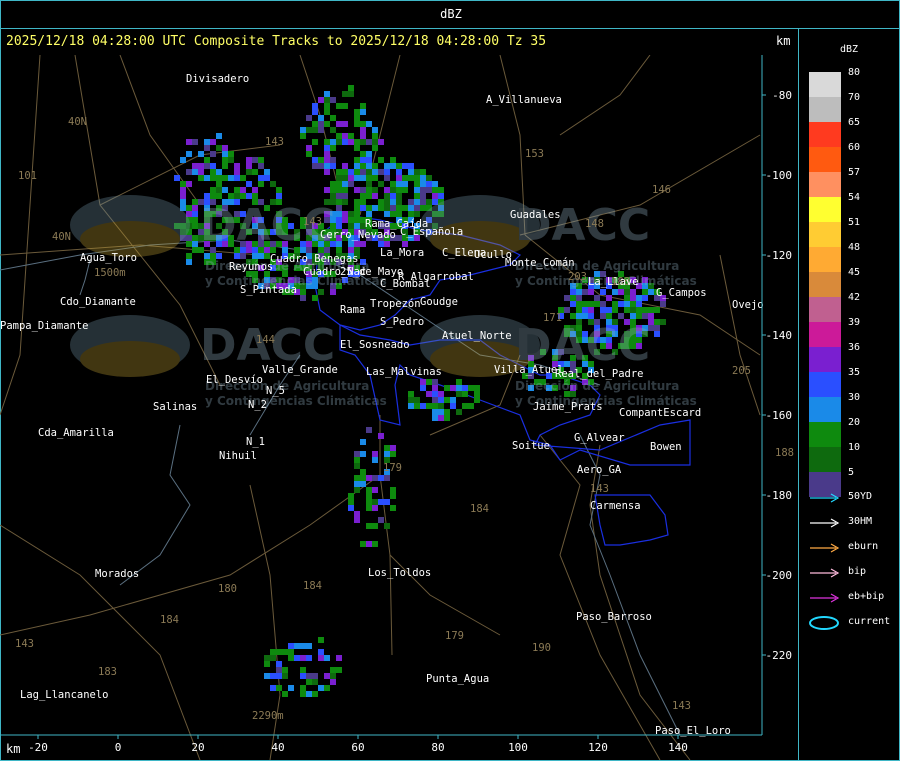 The width and height of the screenshot is (900, 761). Describe the element at coordinates (853, 573) in the screenshot. I see `track-legend-item: bip` at that location.